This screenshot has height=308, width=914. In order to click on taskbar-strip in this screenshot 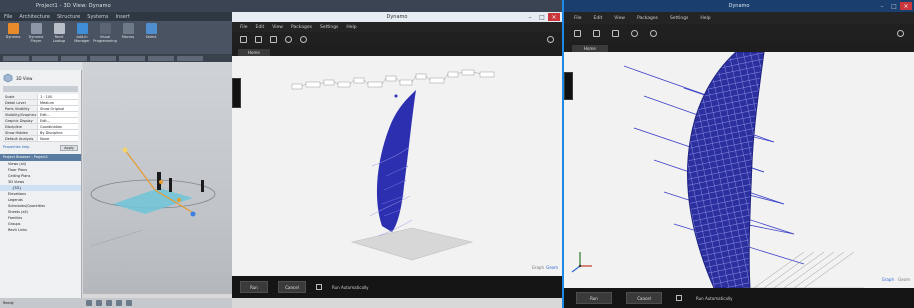, I will do `click(397, 303)`.